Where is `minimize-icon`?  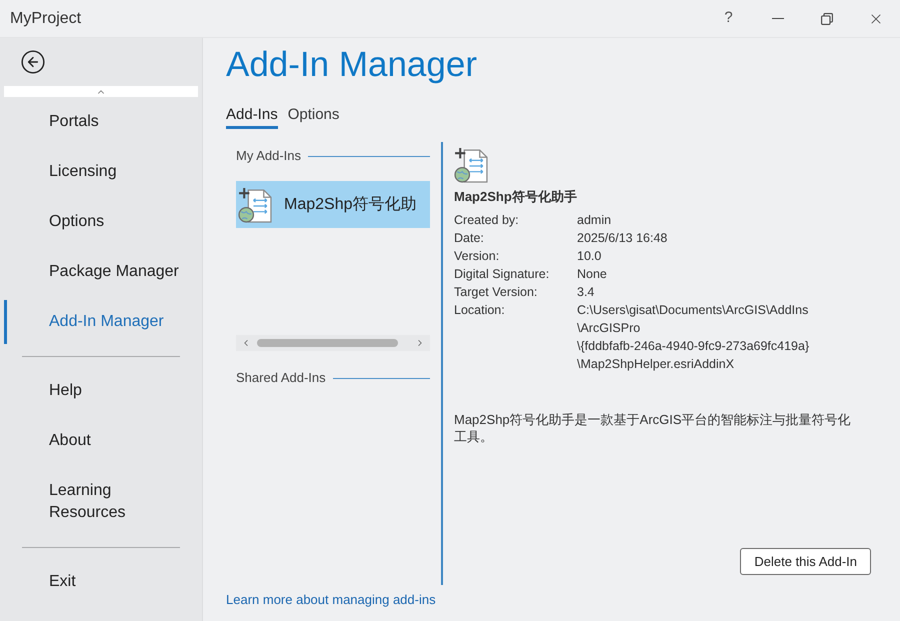
minimize-icon is located at coordinates (778, 18).